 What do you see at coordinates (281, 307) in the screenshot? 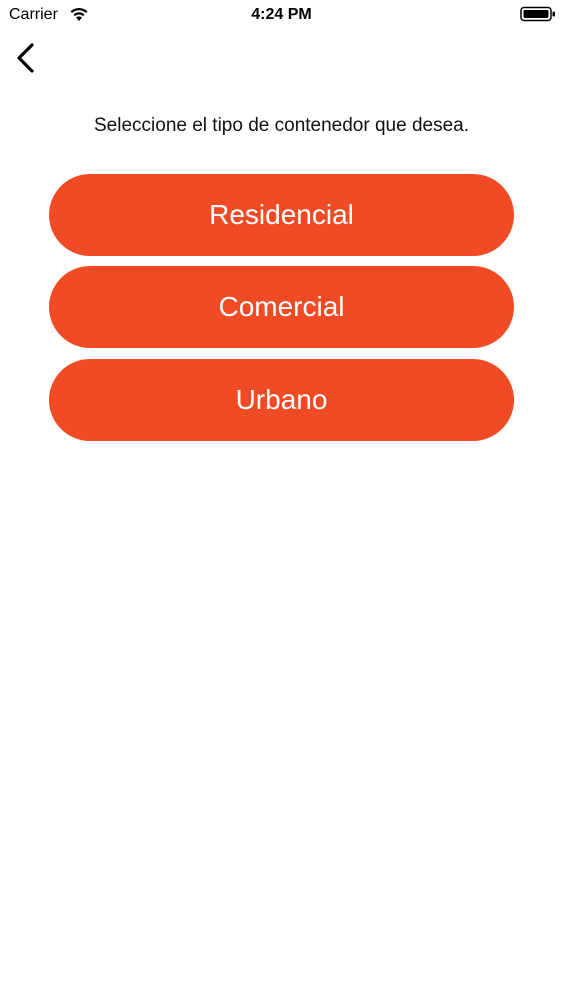
I see `comercial-button: Comercial` at bounding box center [281, 307].